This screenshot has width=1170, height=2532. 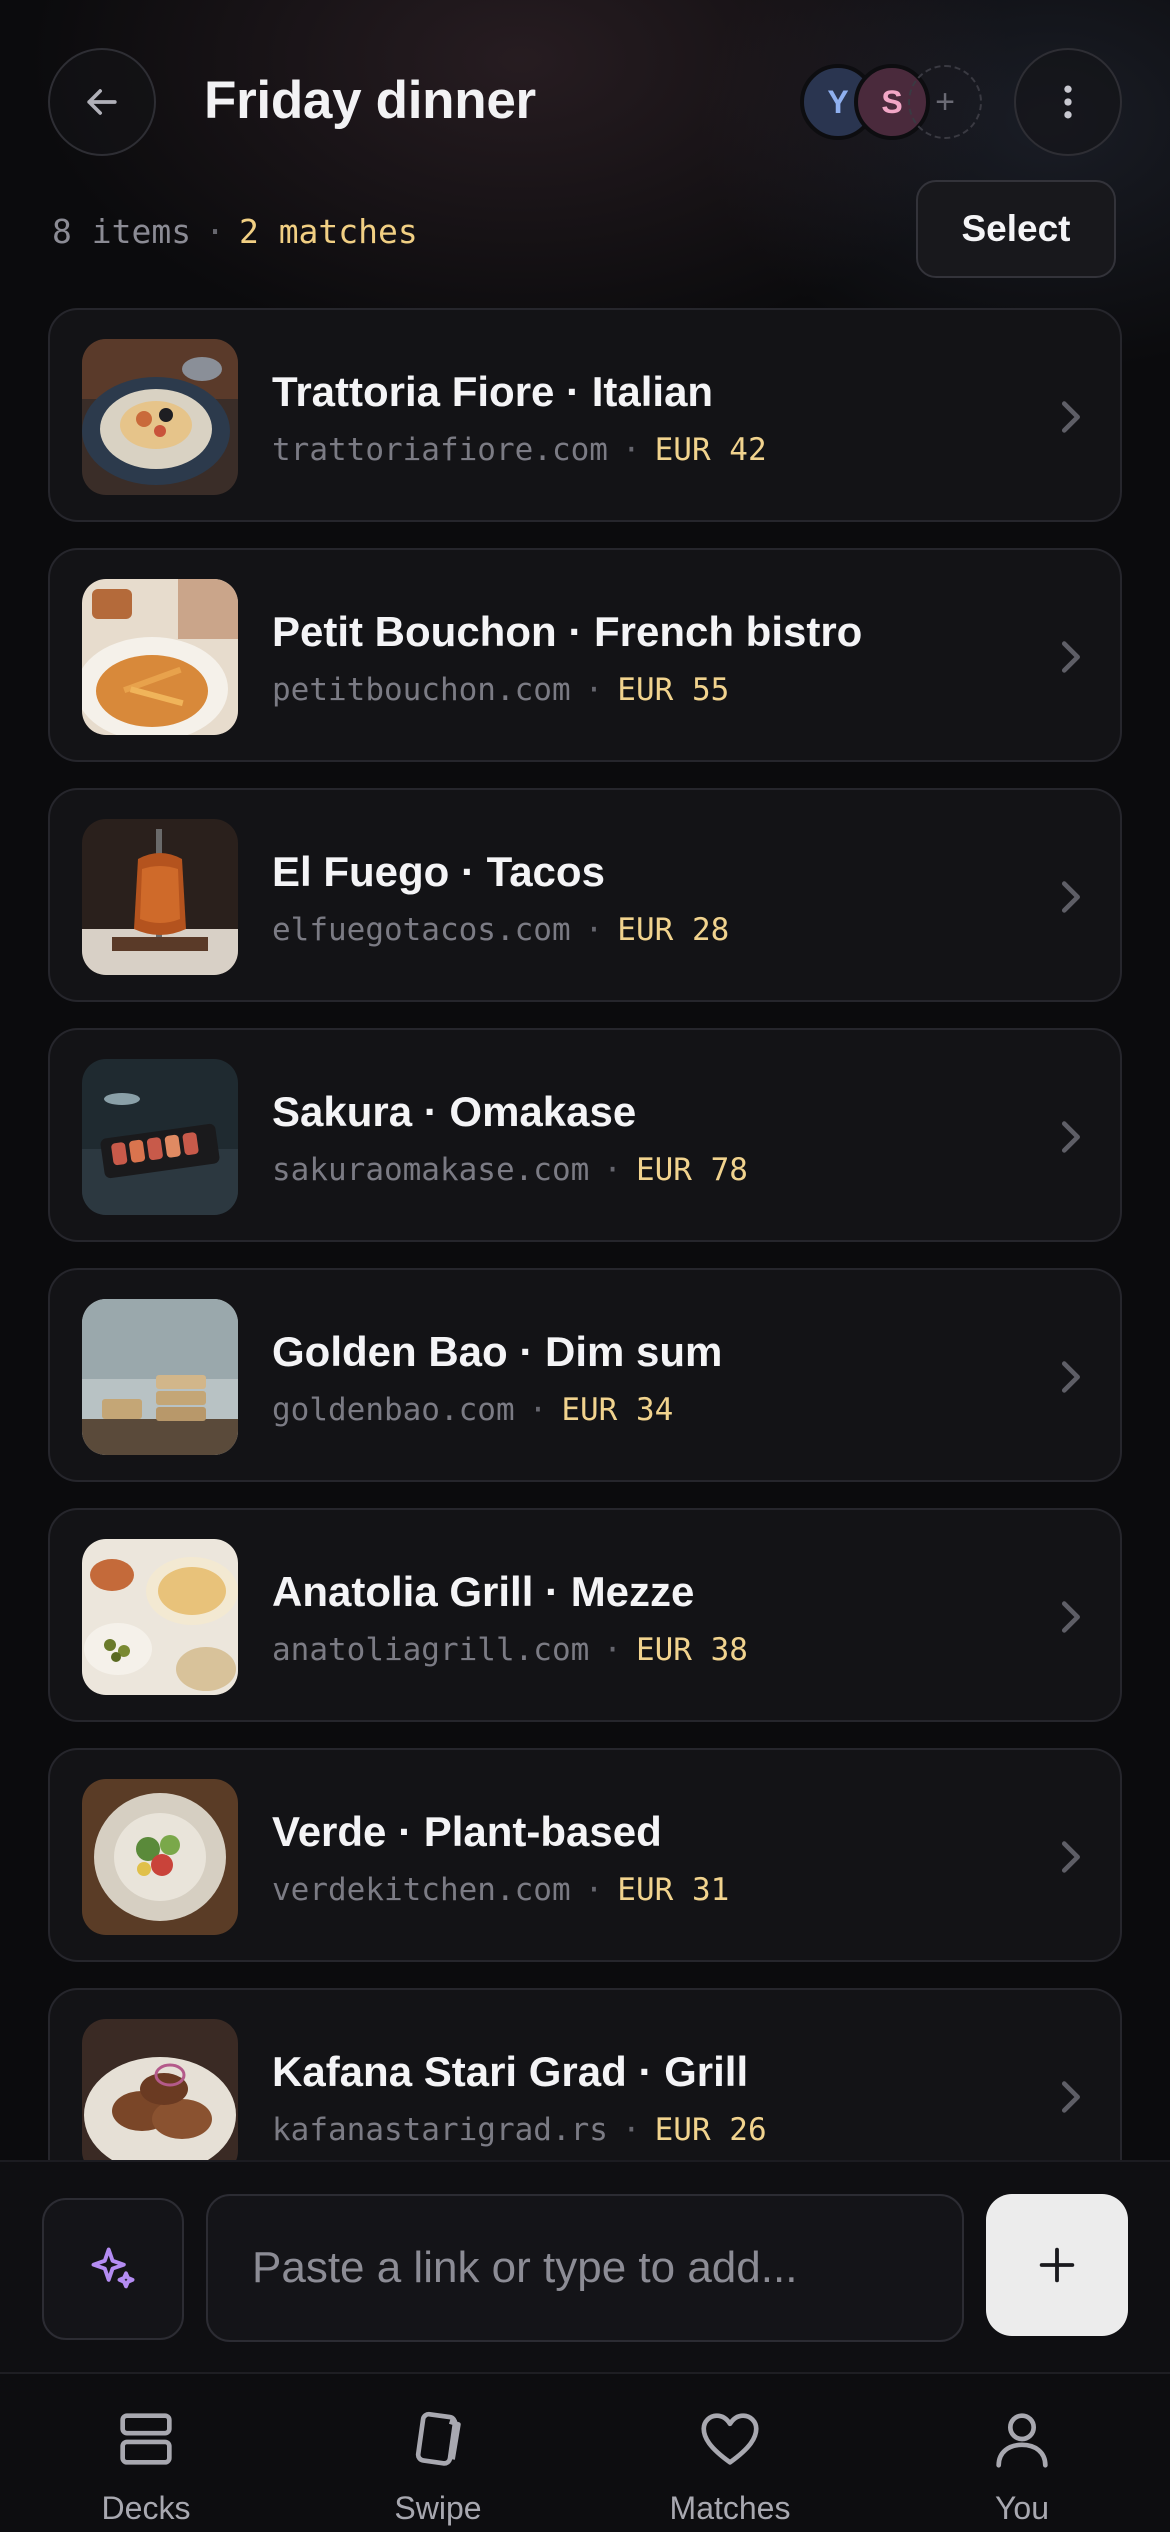 I want to click on tab-label: Swipe, so click(x=438, y=2508).